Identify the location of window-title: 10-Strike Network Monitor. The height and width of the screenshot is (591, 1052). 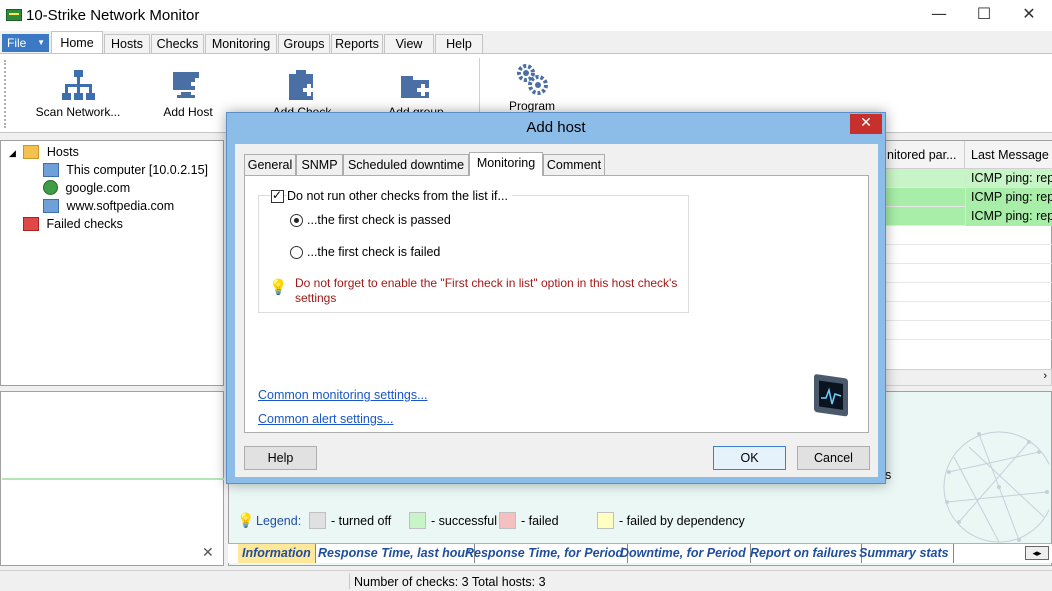
(113, 15).